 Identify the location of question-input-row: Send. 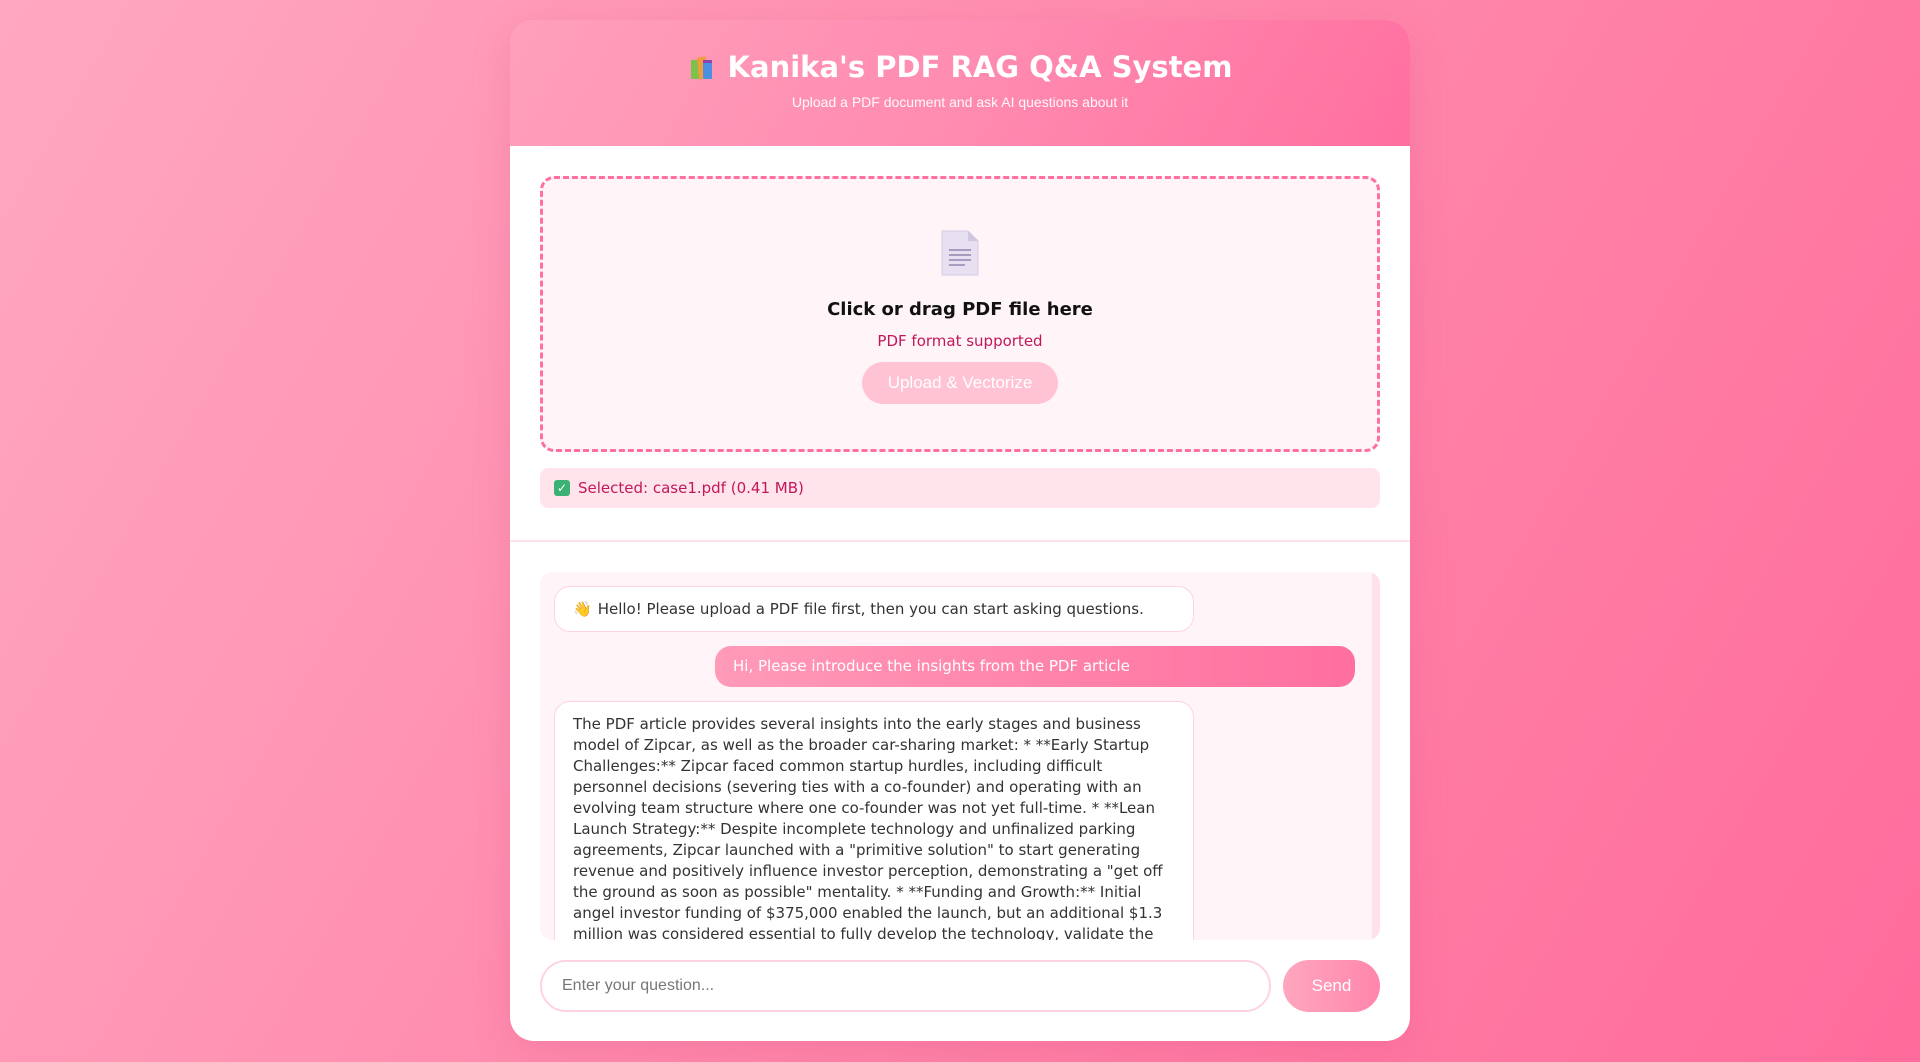
(960, 976).